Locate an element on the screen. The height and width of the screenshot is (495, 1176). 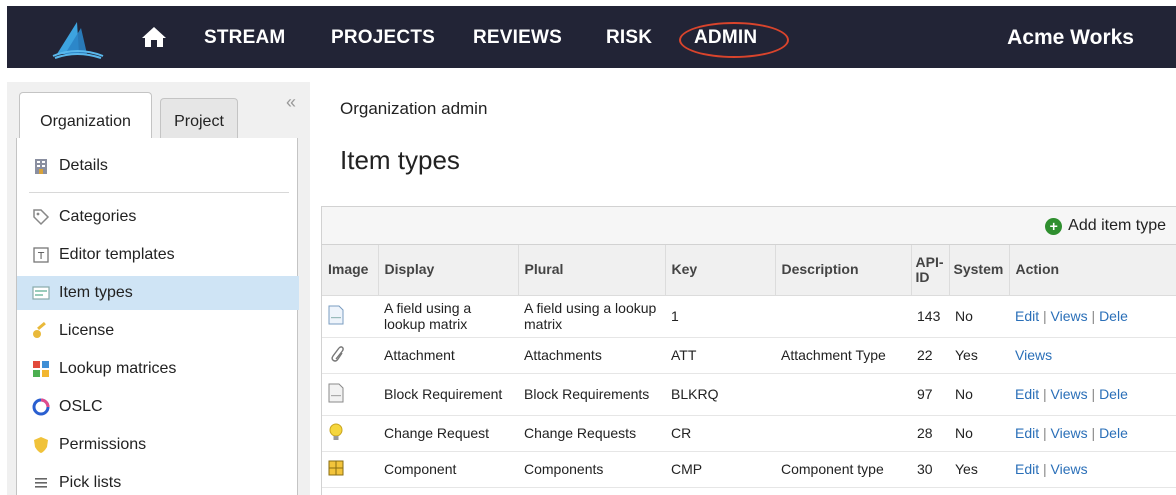
plural-cell: A field using a lookup matrix is located at coordinates (591, 316).